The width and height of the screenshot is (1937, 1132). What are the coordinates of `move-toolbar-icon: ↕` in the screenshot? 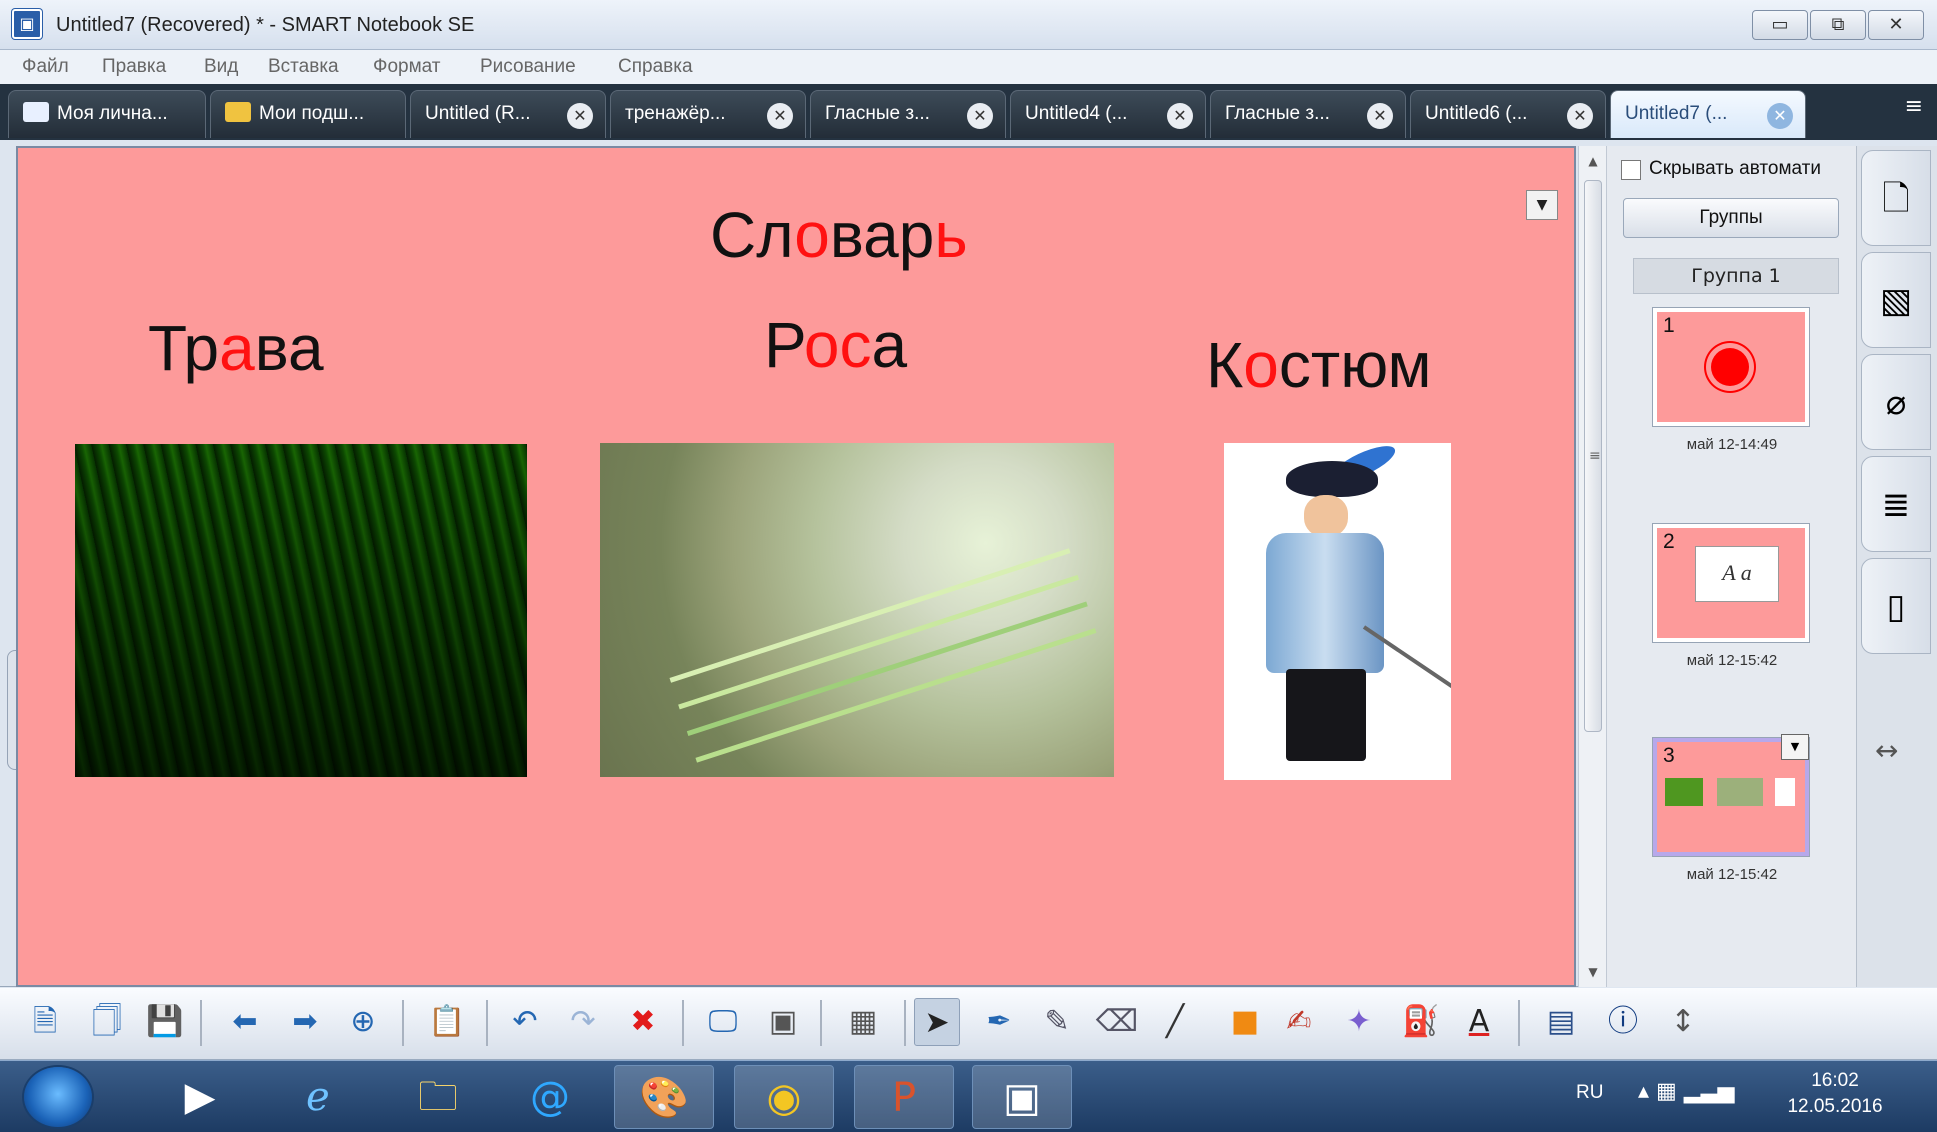 It's located at (1683, 1022).